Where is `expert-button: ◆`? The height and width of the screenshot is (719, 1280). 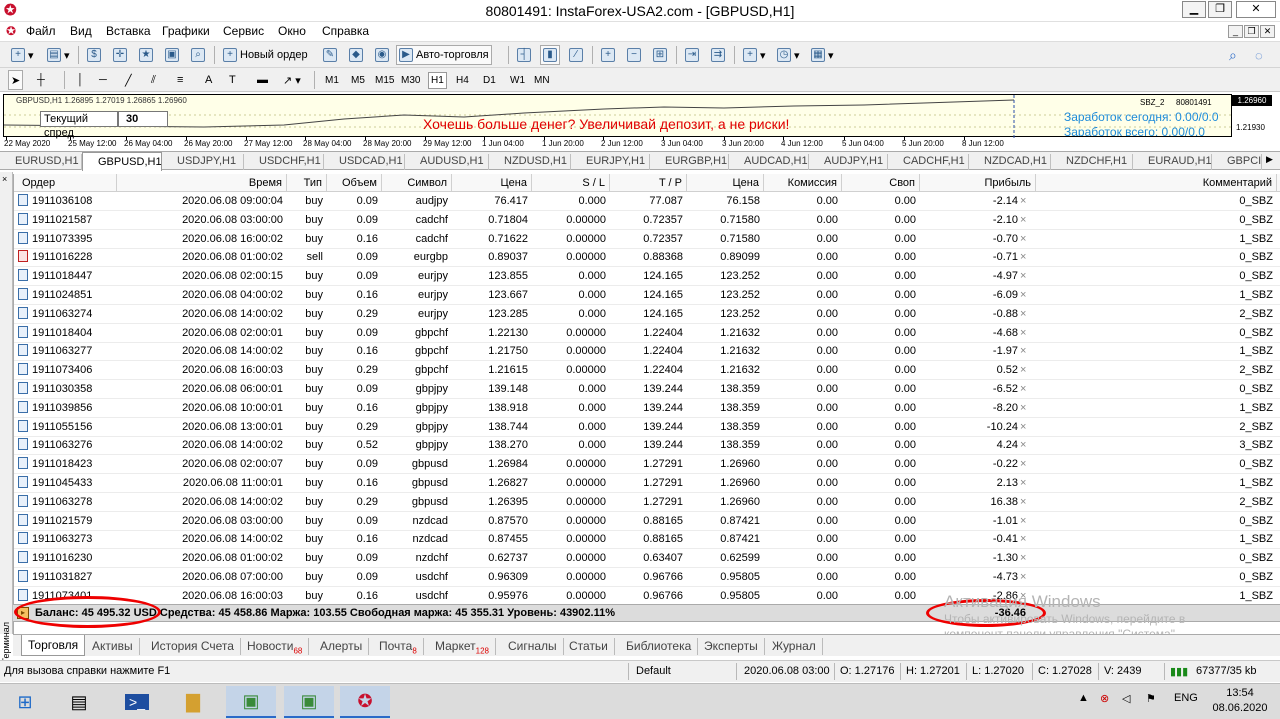
expert-button: ◆ is located at coordinates (356, 55).